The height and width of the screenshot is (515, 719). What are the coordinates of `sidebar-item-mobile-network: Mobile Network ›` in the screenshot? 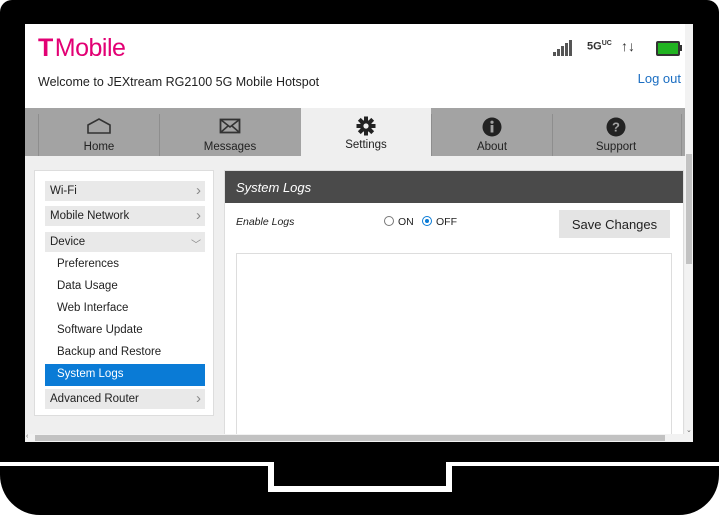 It's located at (125, 216).